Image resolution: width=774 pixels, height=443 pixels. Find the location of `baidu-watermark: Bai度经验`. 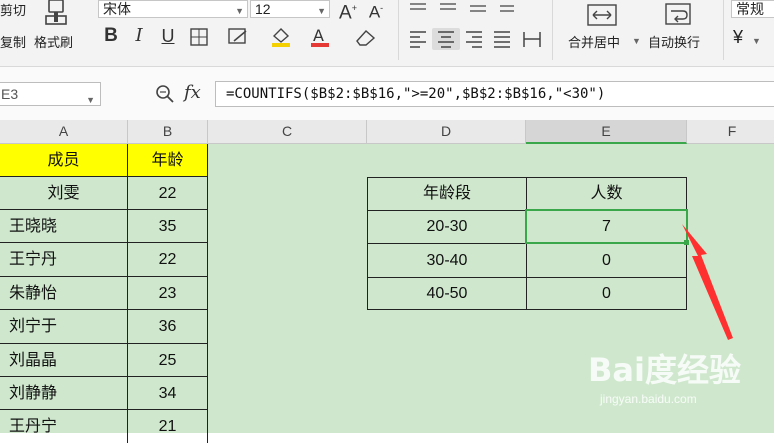

baidu-watermark: Bai度经验 is located at coordinates (664, 370).